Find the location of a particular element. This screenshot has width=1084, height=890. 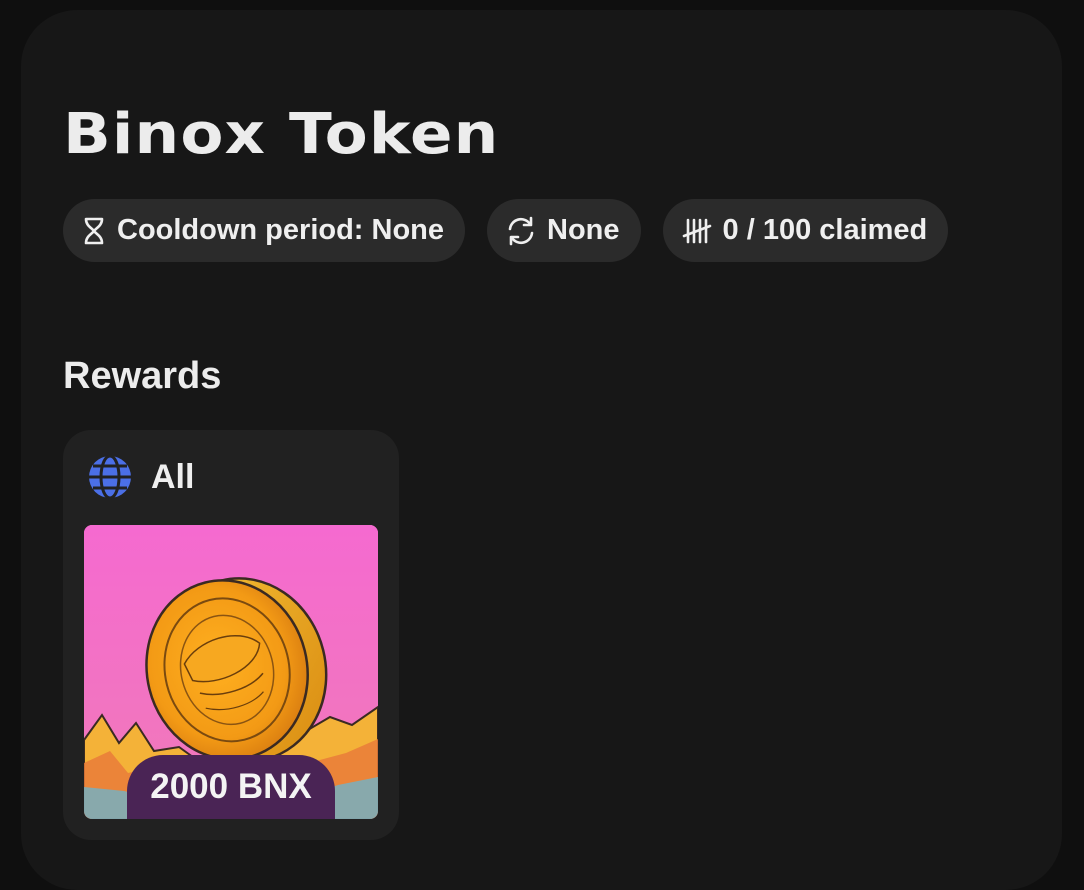

region-label: All is located at coordinates (173, 476).